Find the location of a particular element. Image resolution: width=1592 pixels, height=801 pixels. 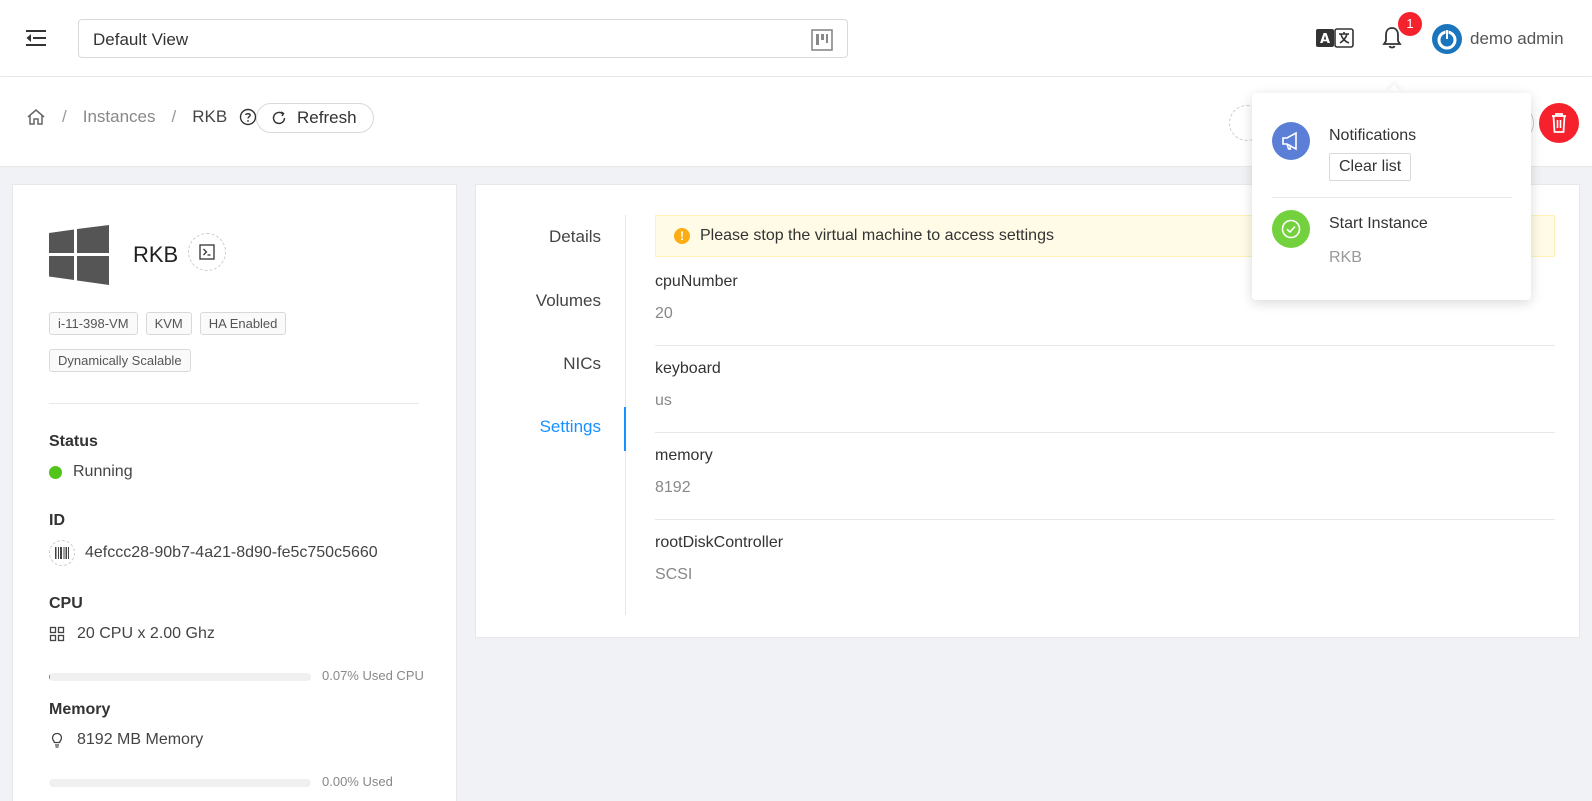

windows-icon is located at coordinates (79, 255).